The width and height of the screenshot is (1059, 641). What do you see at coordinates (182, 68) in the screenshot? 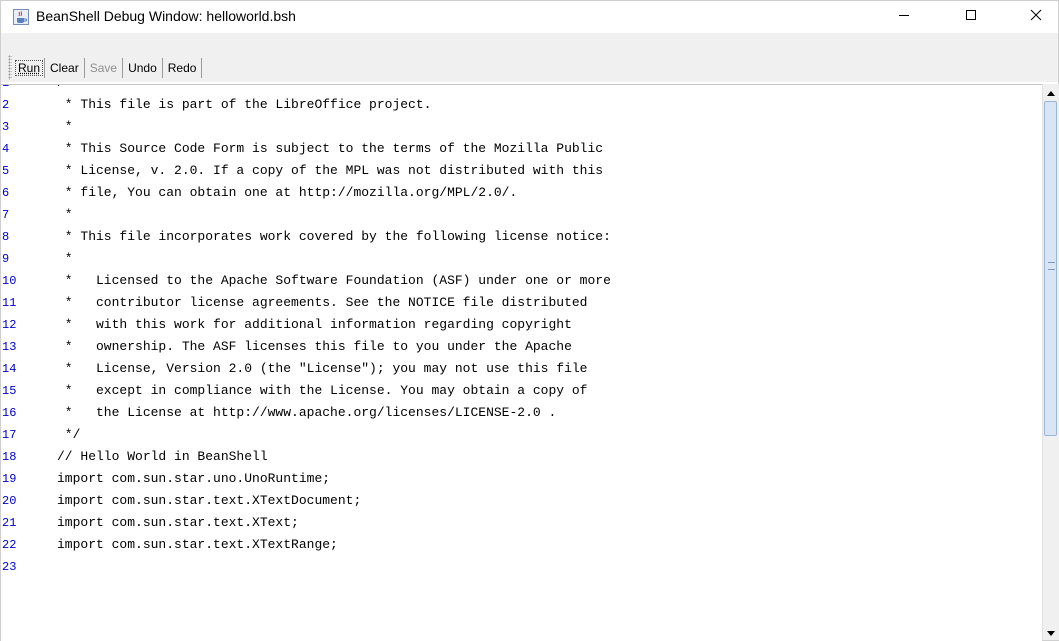
I see `redo-button: Redo` at bounding box center [182, 68].